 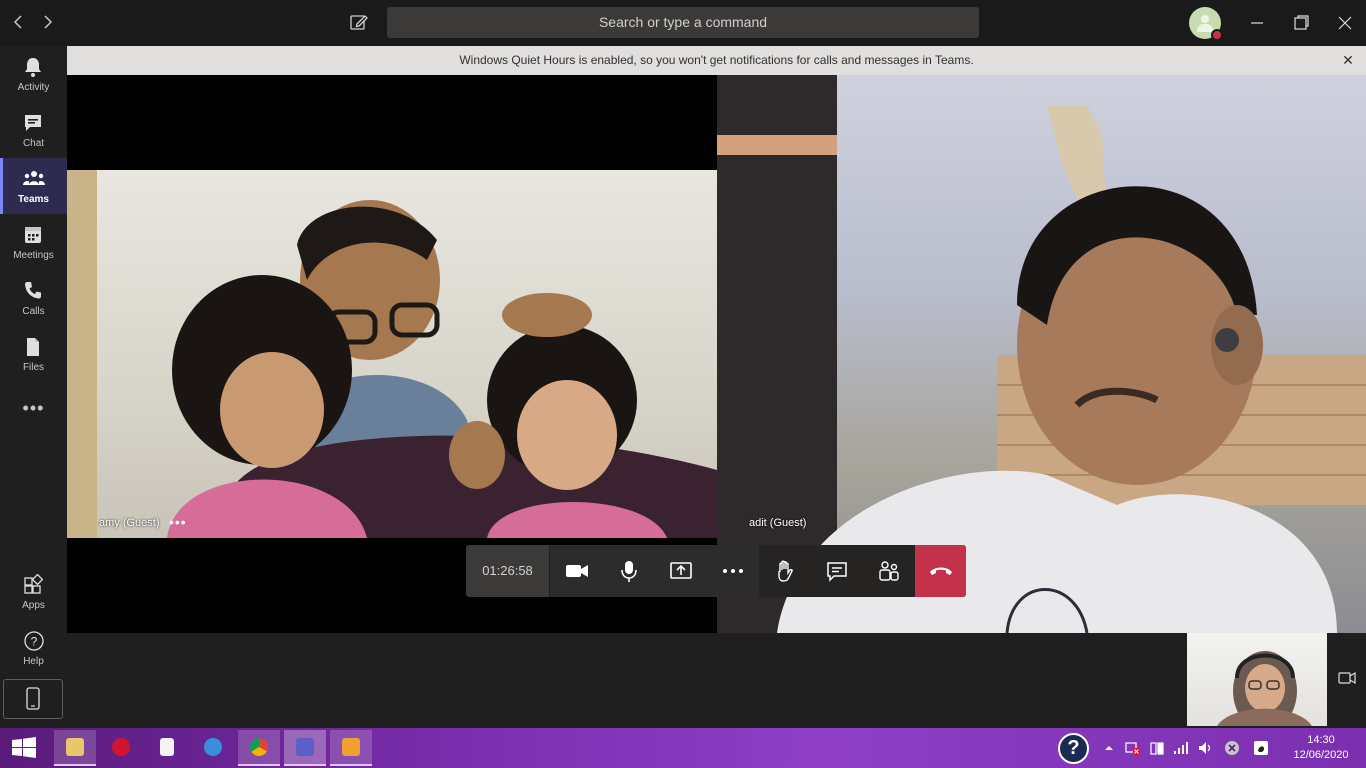 I want to click on hang-up-icon, so click(x=941, y=571).